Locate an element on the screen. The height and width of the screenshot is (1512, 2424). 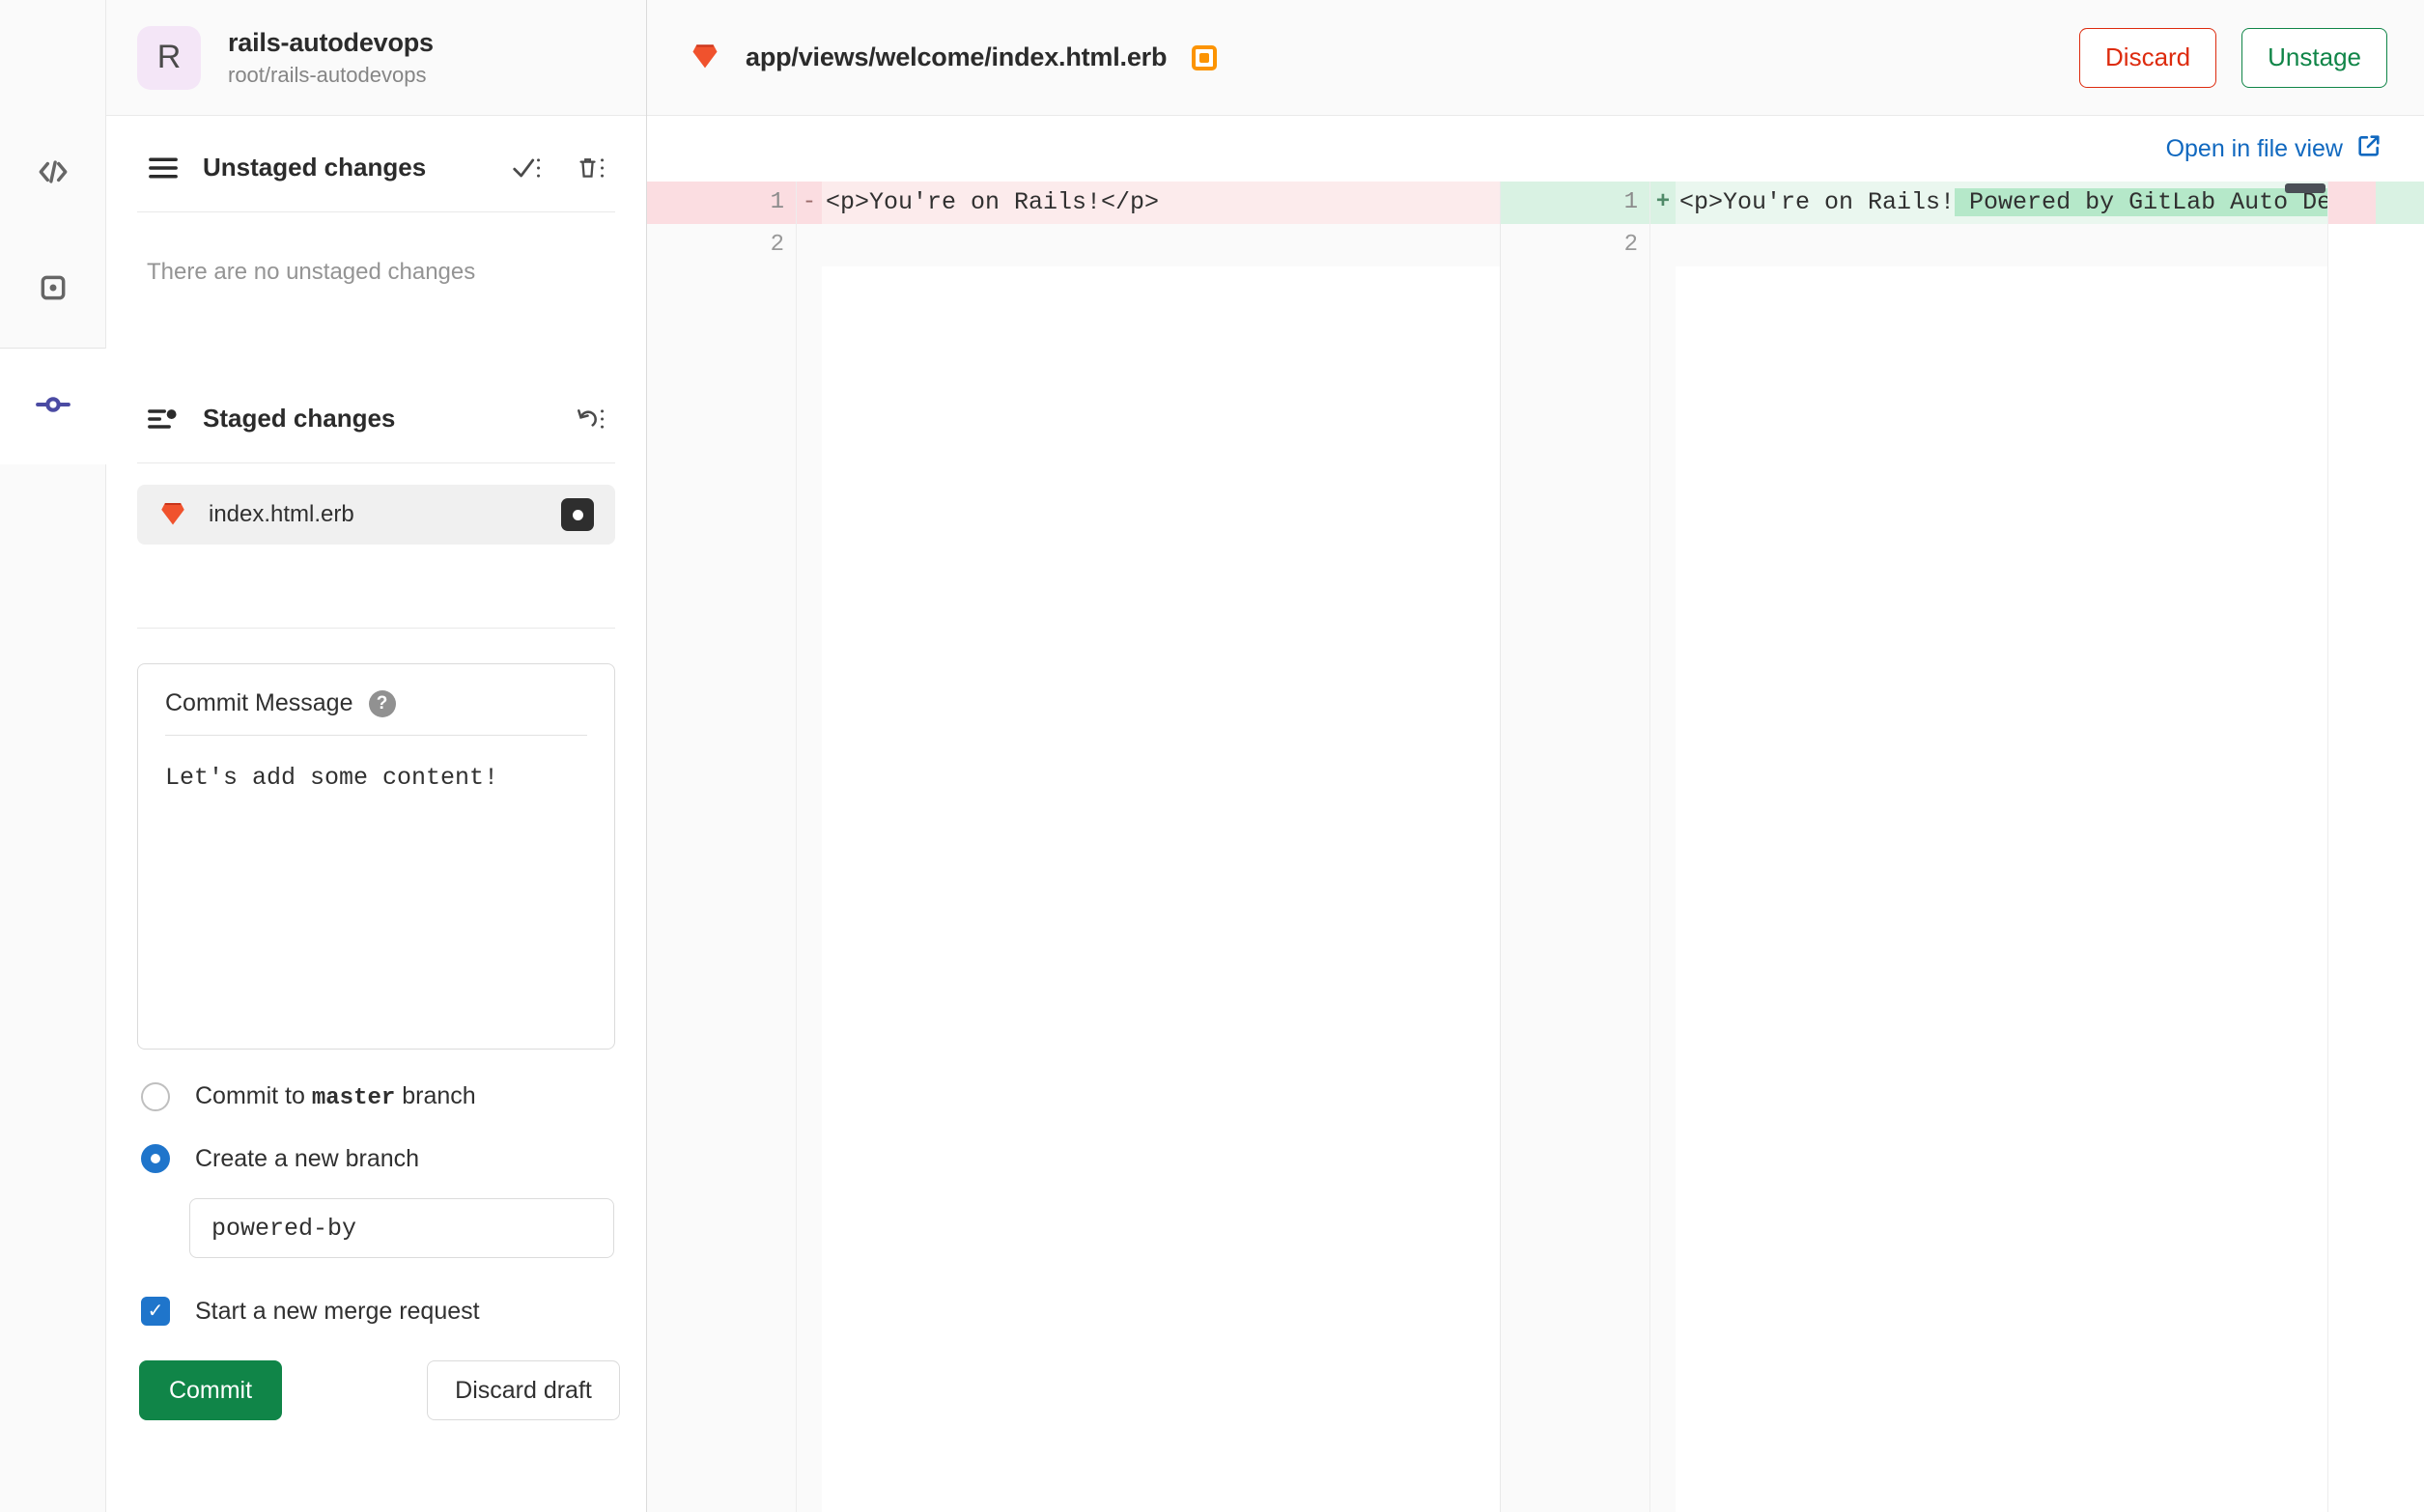
hamburger-icon is located at coordinates (163, 168).